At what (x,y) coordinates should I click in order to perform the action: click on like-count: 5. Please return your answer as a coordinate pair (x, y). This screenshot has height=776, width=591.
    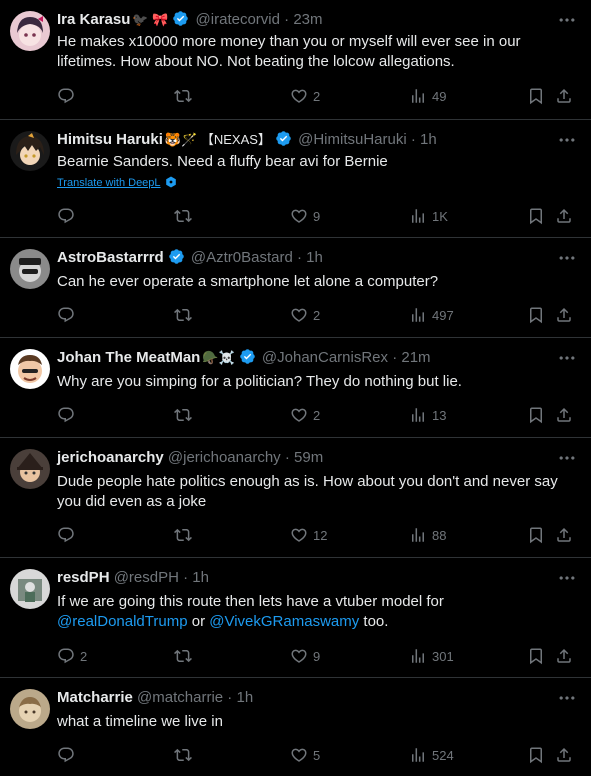
    Looking at the image, I should click on (317, 755).